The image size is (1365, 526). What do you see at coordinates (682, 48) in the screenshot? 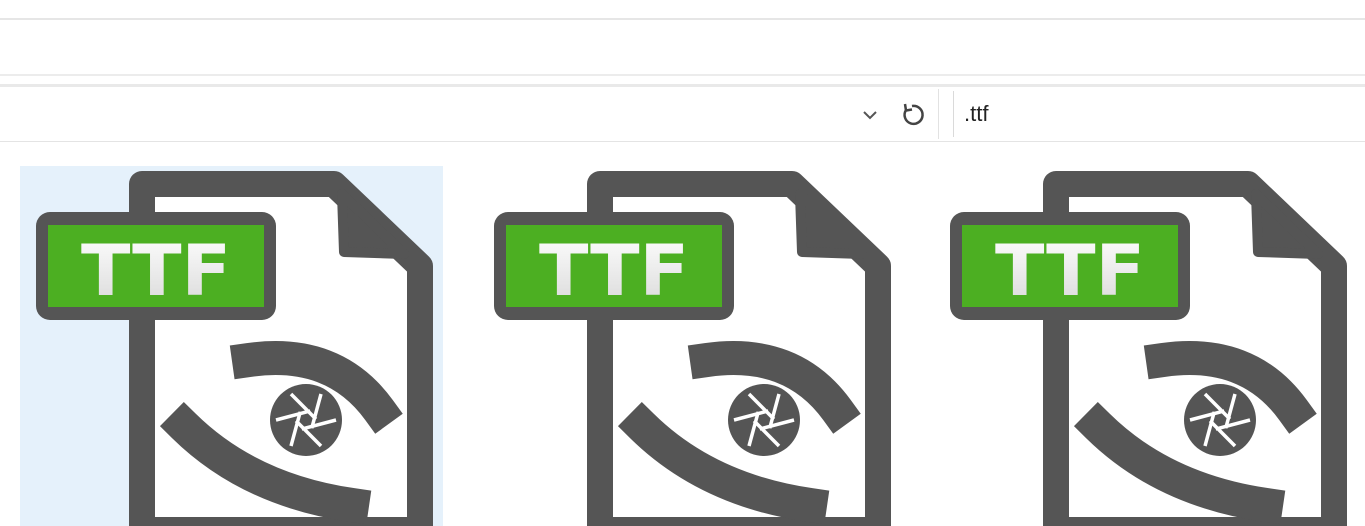
I see `address-area` at bounding box center [682, 48].